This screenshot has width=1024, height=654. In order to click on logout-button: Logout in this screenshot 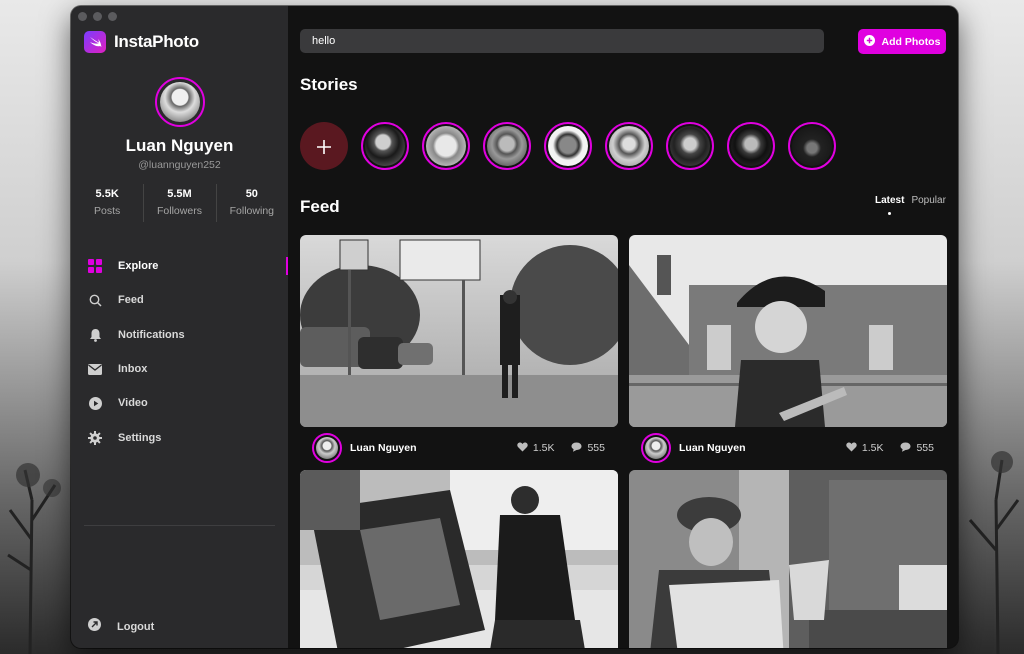, I will do `click(121, 627)`.